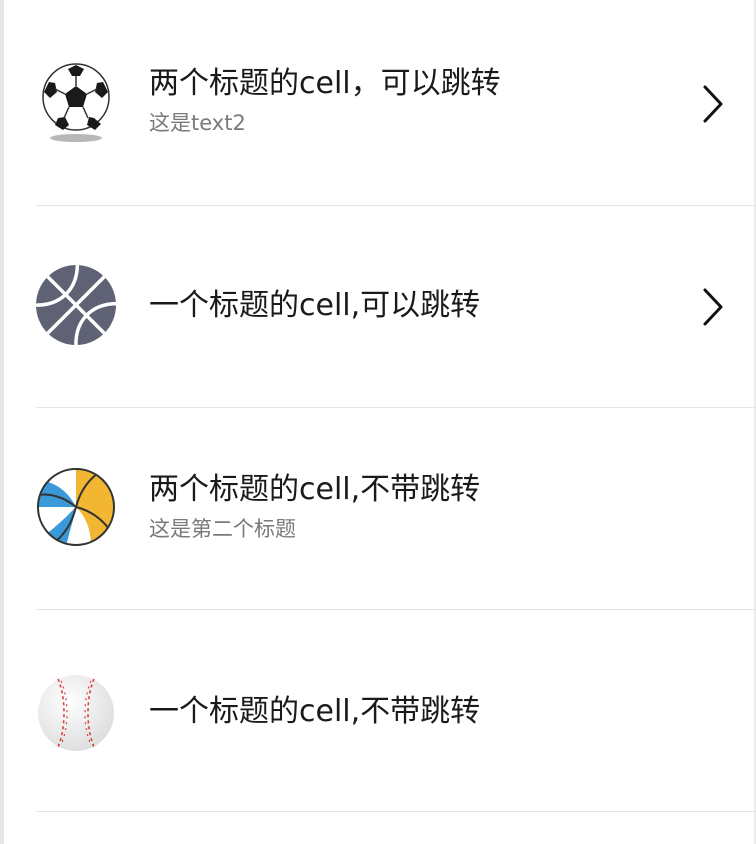  I want to click on cell-title: 一个标题的cell,不带跳转, so click(315, 711).